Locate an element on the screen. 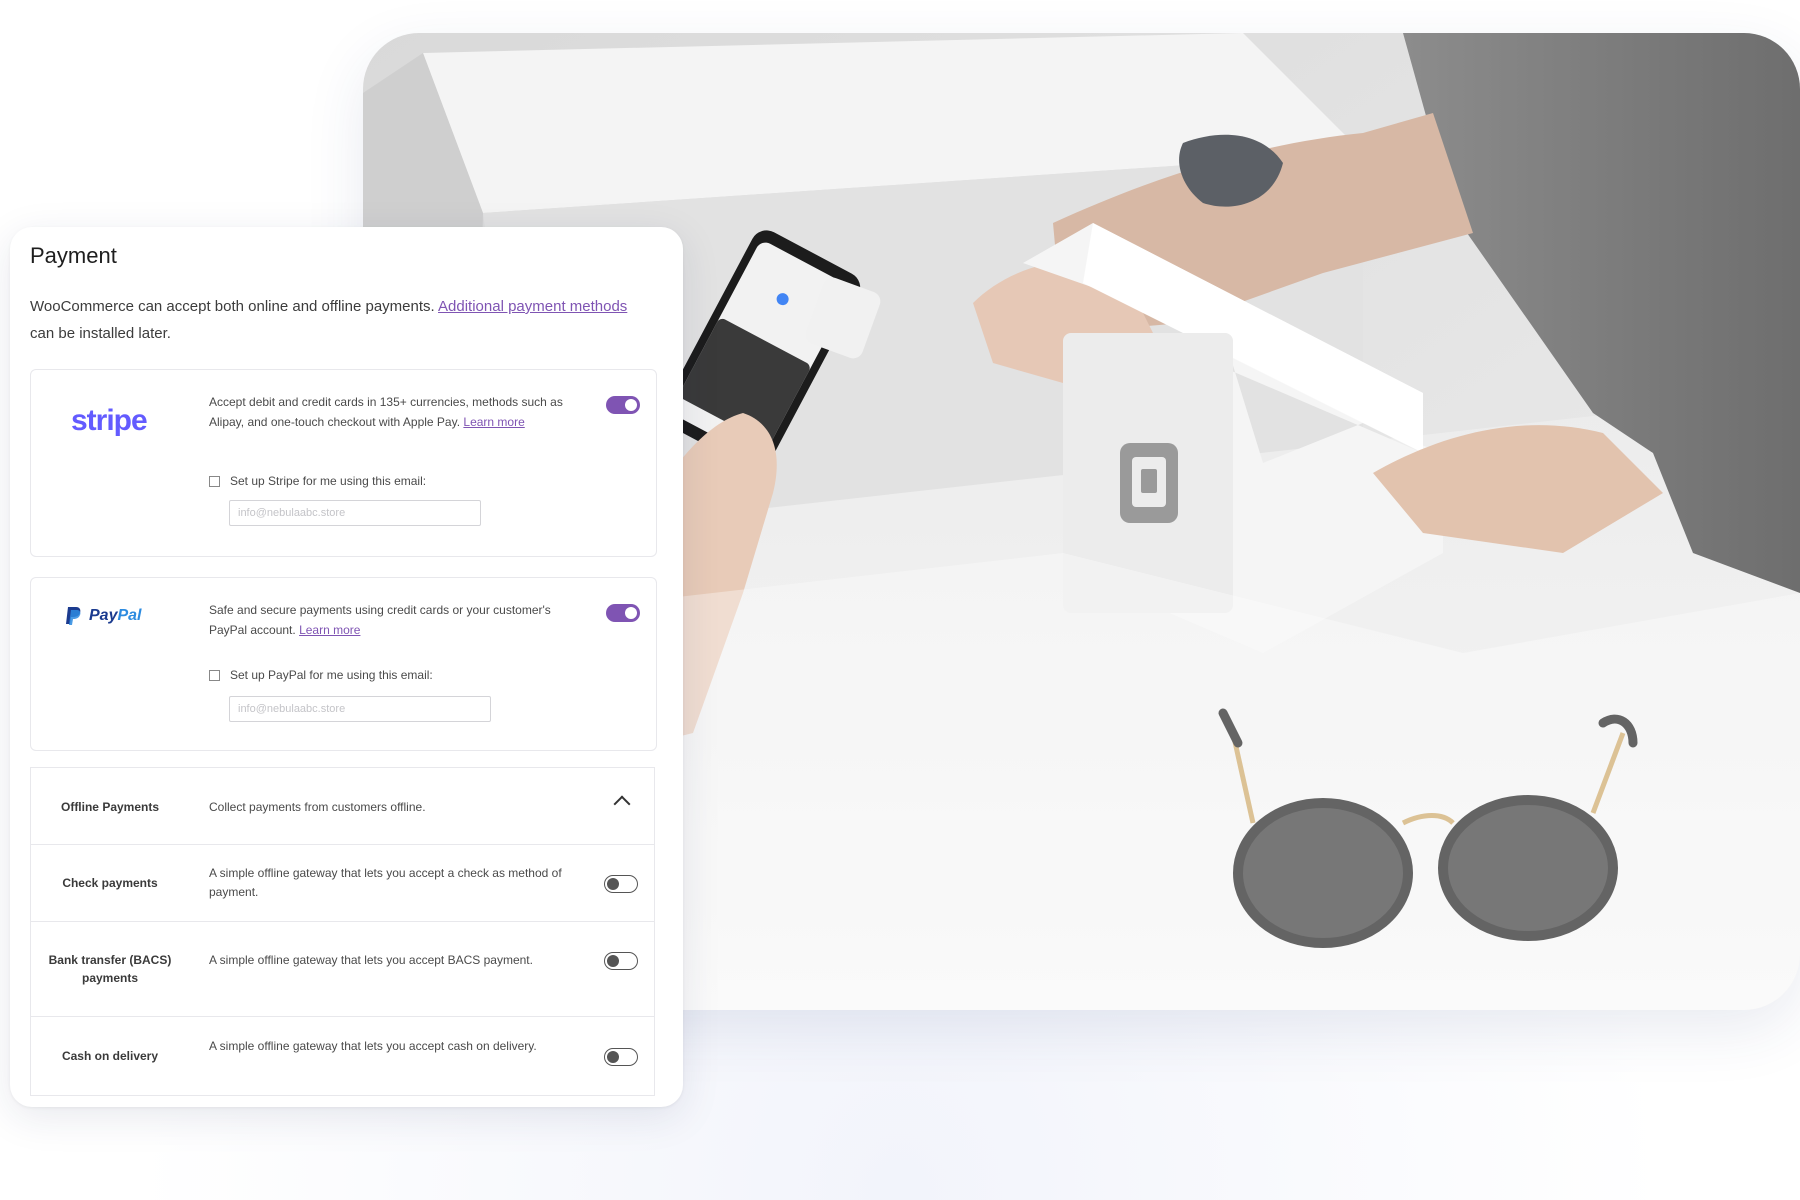  card-title: Payment is located at coordinates (73, 255).